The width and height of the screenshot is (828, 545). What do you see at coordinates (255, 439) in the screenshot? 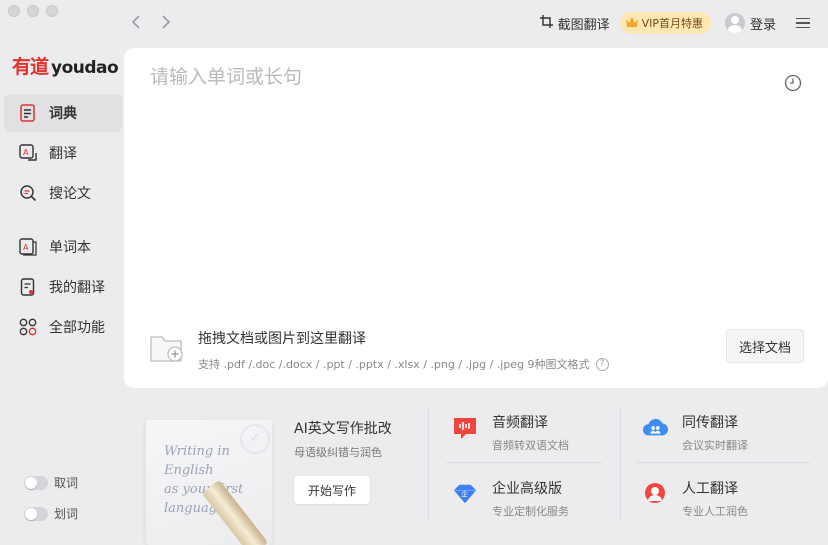
I see `check-stamp-icon: ✓` at bounding box center [255, 439].